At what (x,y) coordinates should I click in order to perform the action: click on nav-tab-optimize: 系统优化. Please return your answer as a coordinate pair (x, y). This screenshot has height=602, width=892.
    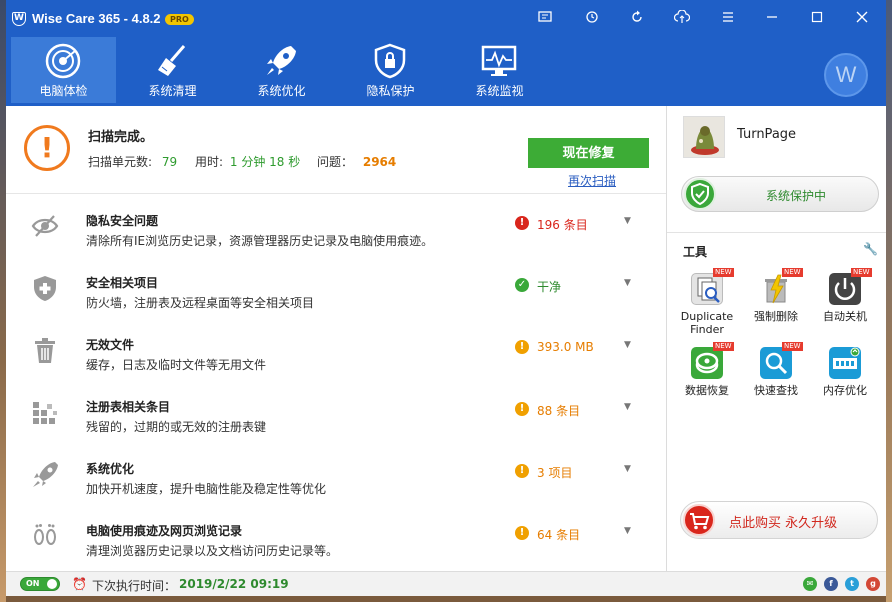
    Looking at the image, I should click on (281, 70).